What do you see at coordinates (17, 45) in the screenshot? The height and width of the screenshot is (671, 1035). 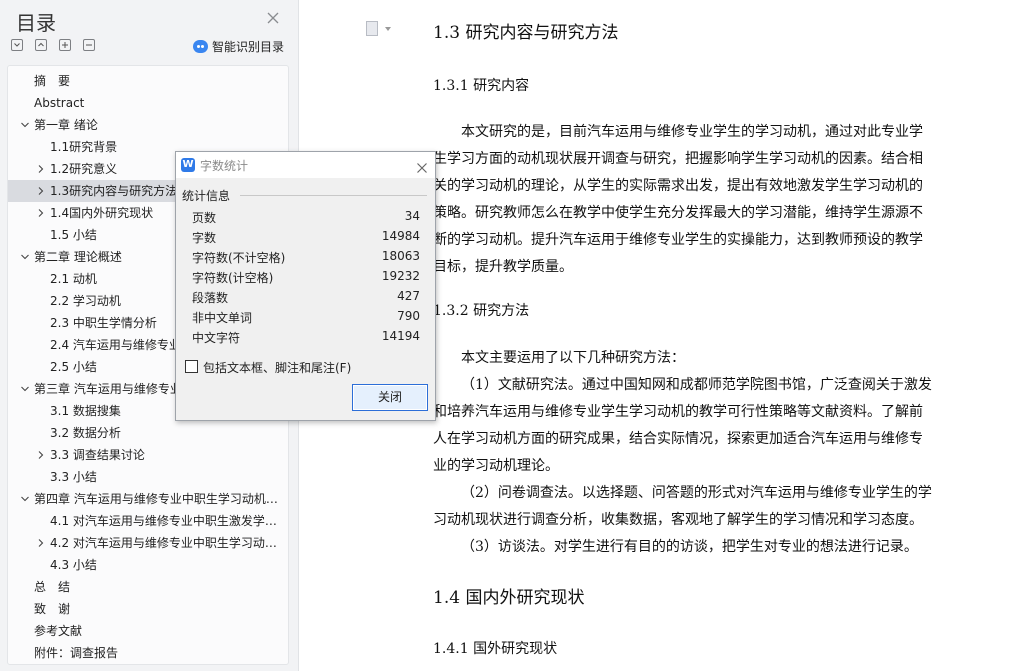 I see `collapse-all-button` at bounding box center [17, 45].